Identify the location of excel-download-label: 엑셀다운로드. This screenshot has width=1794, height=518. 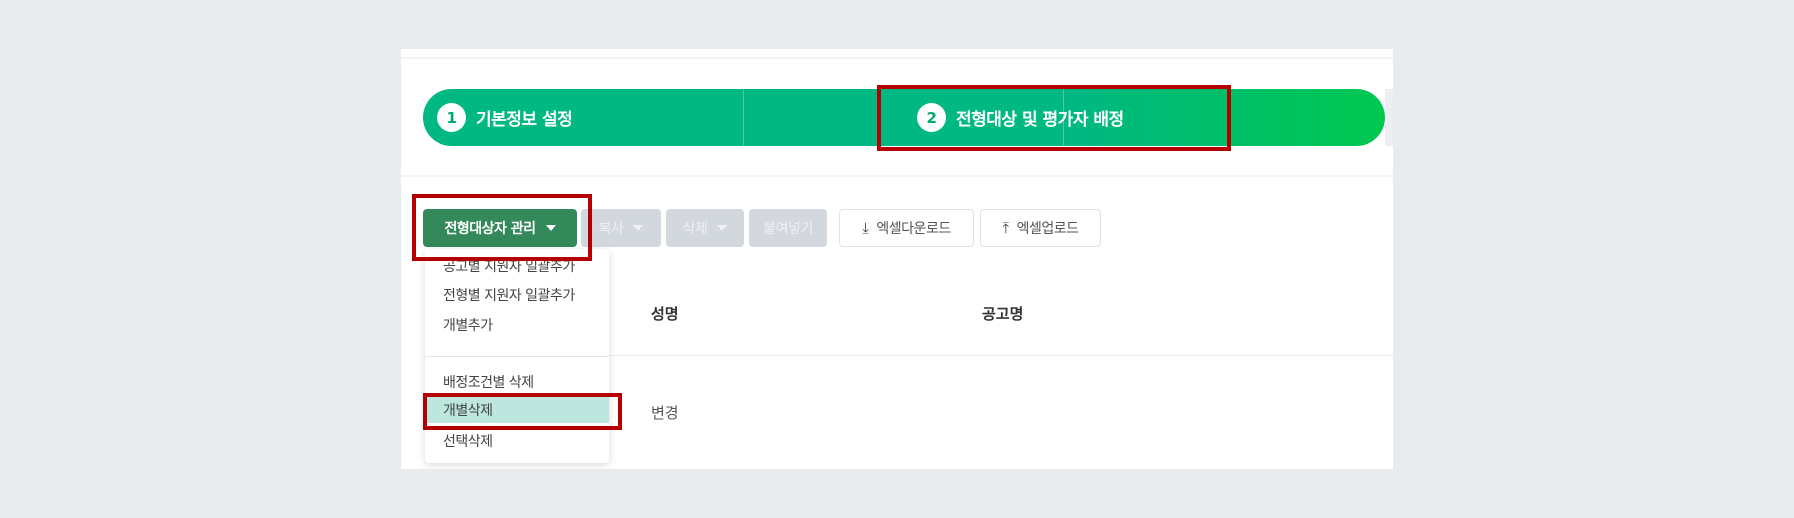
(913, 229).